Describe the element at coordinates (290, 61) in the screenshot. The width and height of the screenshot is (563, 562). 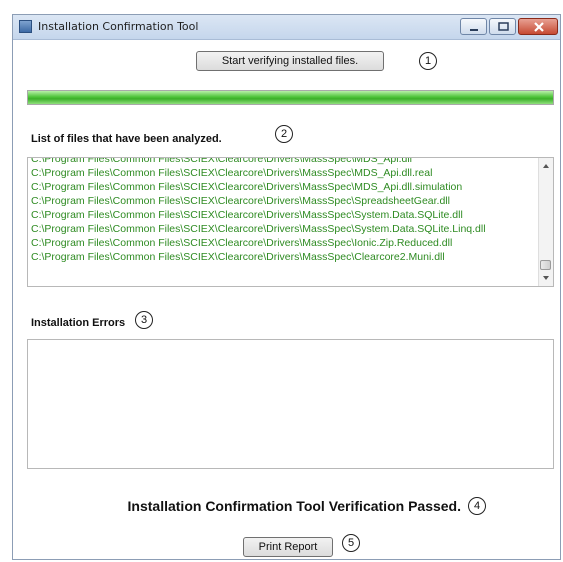
I see `start-verifying-button: Start verifying installed files.` at that location.